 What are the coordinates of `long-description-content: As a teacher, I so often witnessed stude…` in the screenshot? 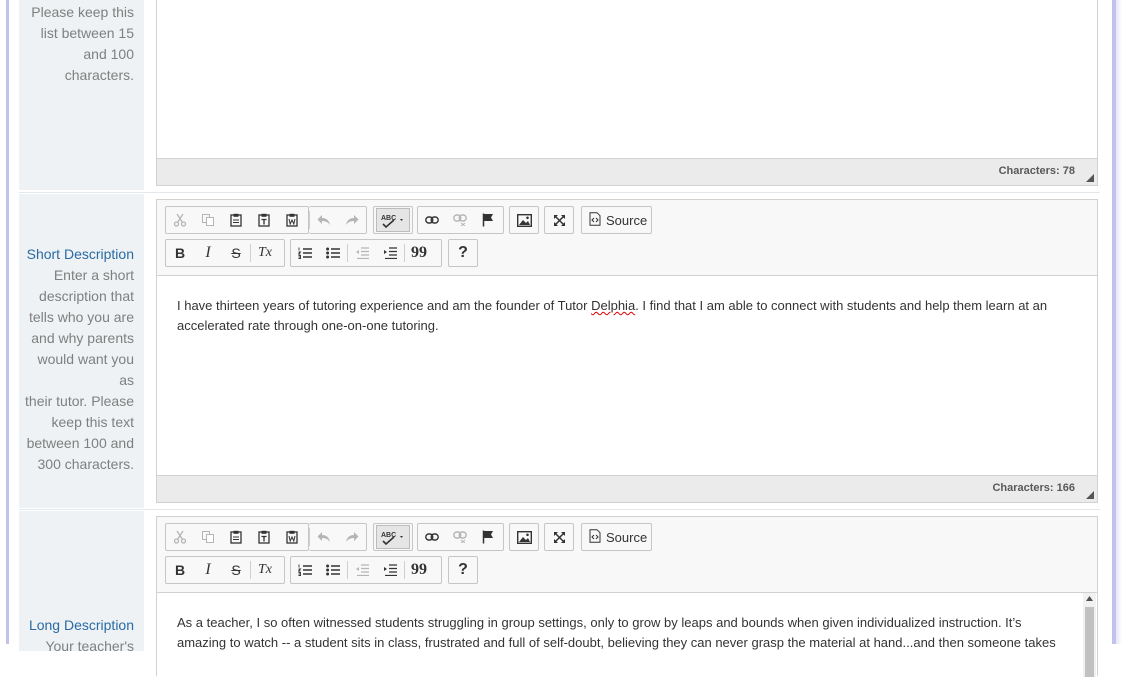 It's located at (627, 635).